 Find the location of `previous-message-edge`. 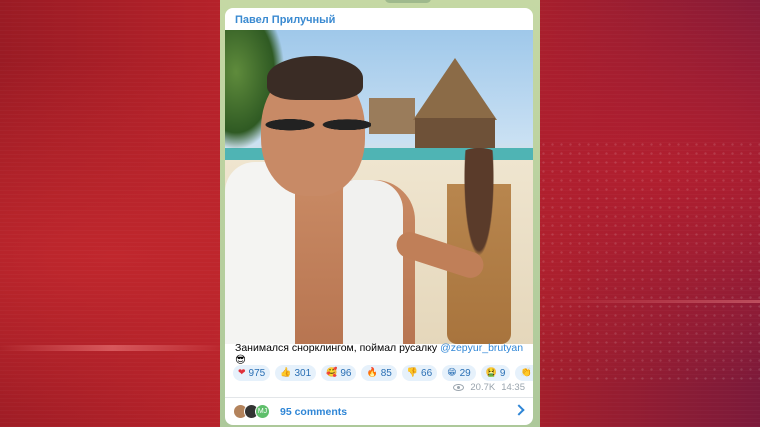

previous-message-edge is located at coordinates (408, 1).